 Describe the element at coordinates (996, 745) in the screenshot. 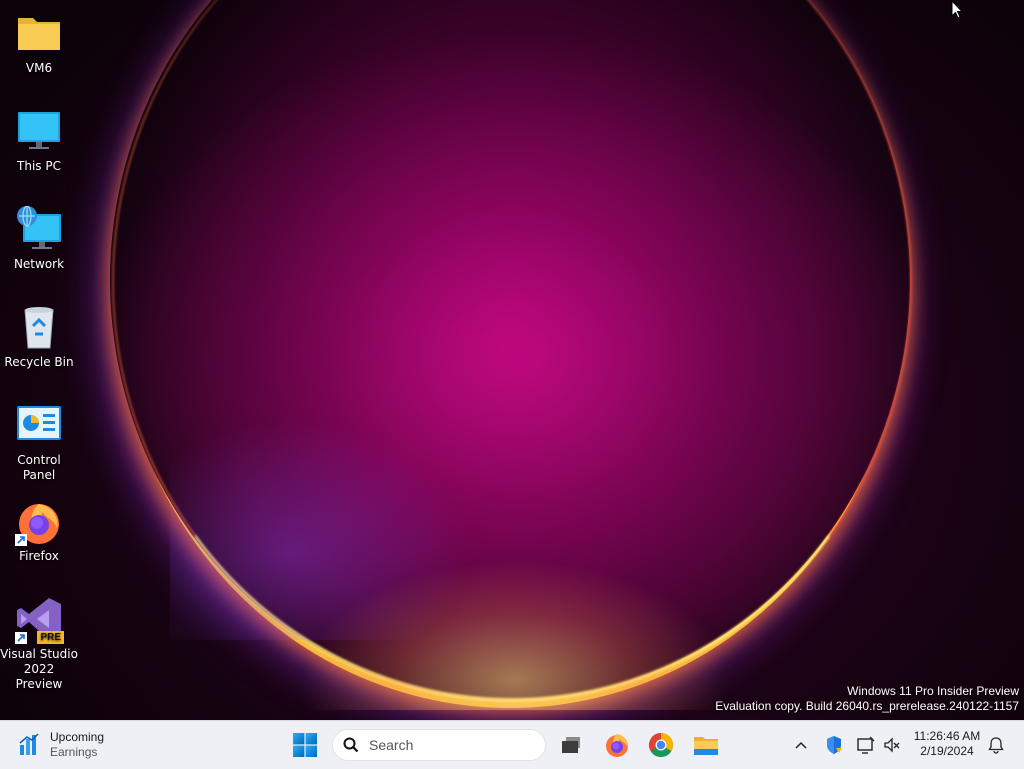

I see `bell-icon` at that location.